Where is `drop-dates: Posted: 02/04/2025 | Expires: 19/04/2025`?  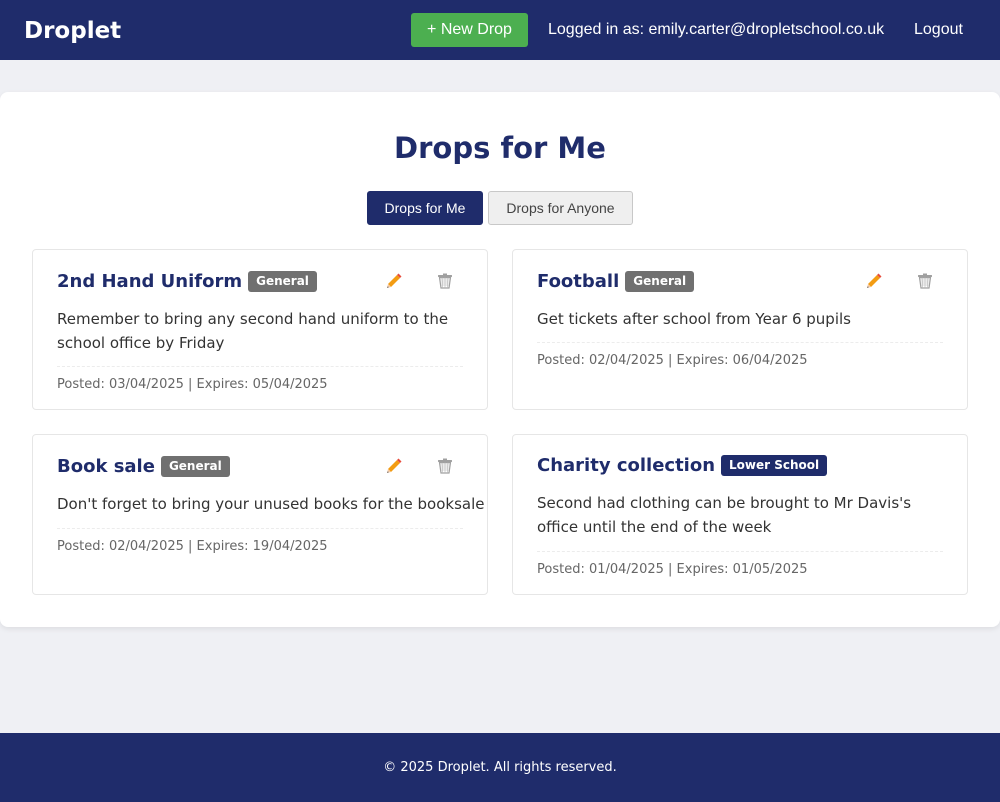 drop-dates: Posted: 02/04/2025 | Expires: 19/04/2025 is located at coordinates (192, 546).